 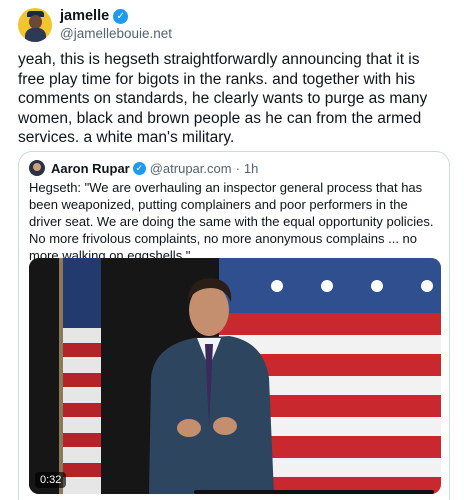 What do you see at coordinates (51, 480) in the screenshot?
I see `video-duration: 0:32` at bounding box center [51, 480].